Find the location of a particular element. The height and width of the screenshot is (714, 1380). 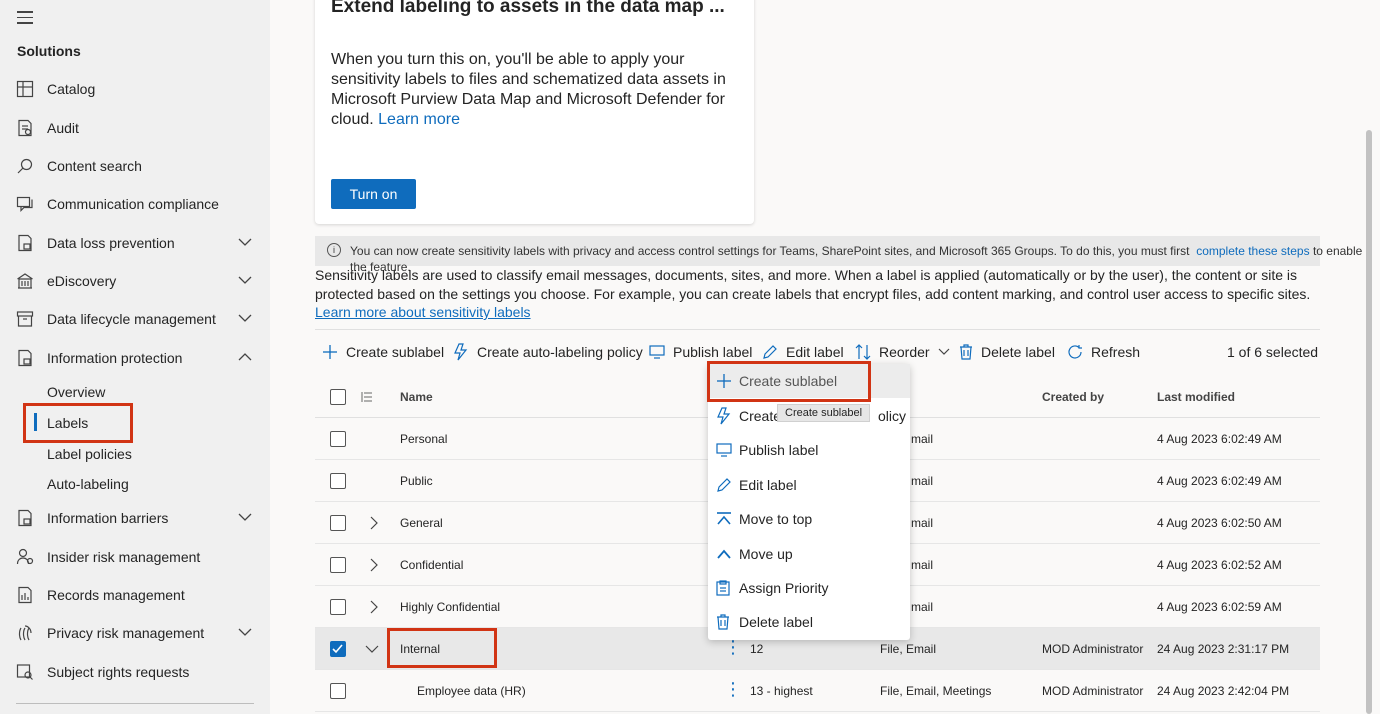

sidebar-item-audit: Audit is located at coordinates (135, 128).